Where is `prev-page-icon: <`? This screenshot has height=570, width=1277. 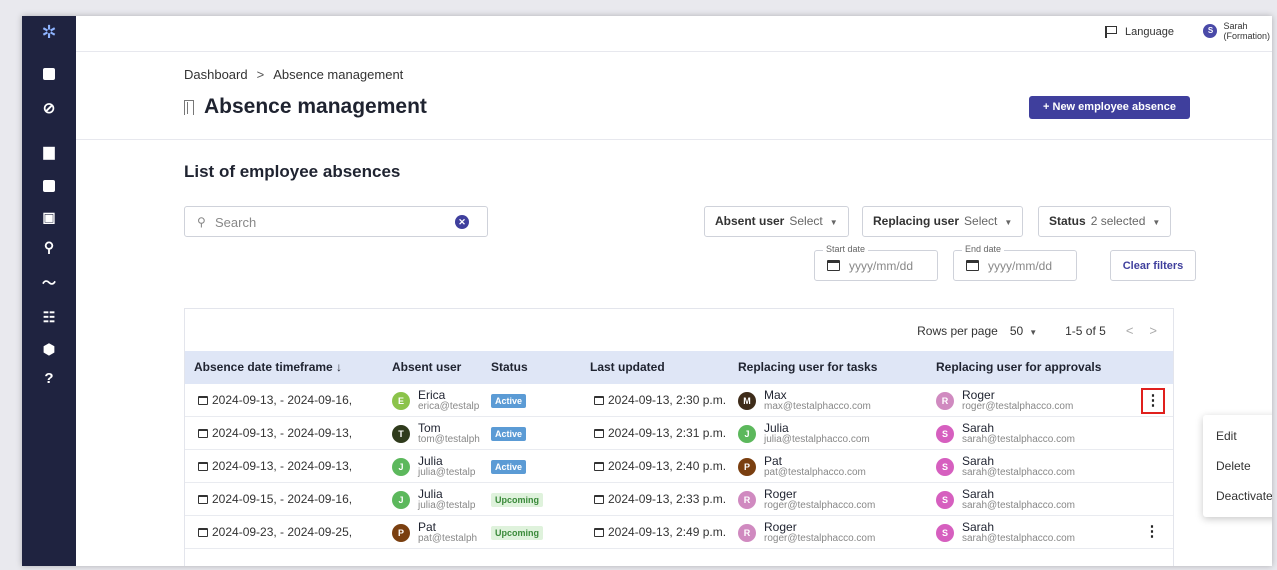
prev-page-icon: < is located at coordinates (1130, 330).